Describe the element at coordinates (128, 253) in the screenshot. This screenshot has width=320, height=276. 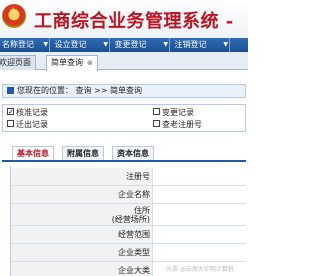
I see `form-row-company-type: 企业类型` at that location.